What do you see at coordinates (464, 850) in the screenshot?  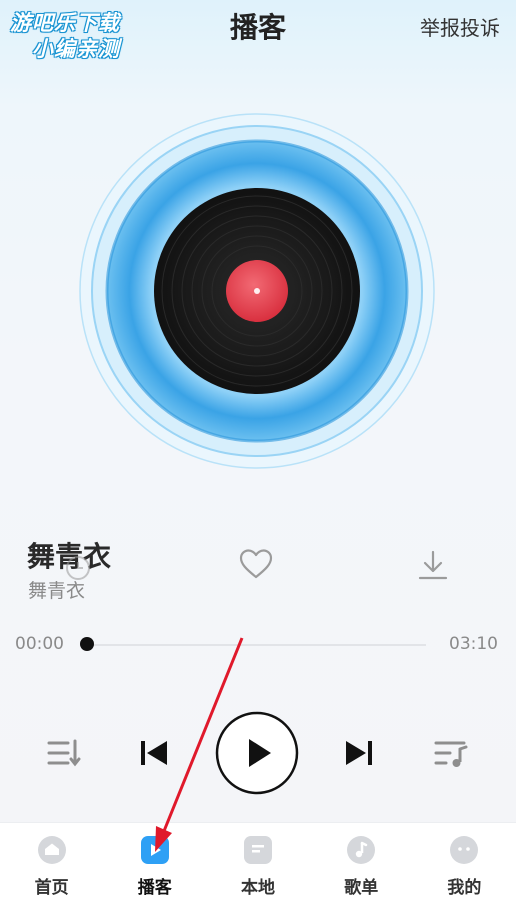 I see `profile-face-icon` at bounding box center [464, 850].